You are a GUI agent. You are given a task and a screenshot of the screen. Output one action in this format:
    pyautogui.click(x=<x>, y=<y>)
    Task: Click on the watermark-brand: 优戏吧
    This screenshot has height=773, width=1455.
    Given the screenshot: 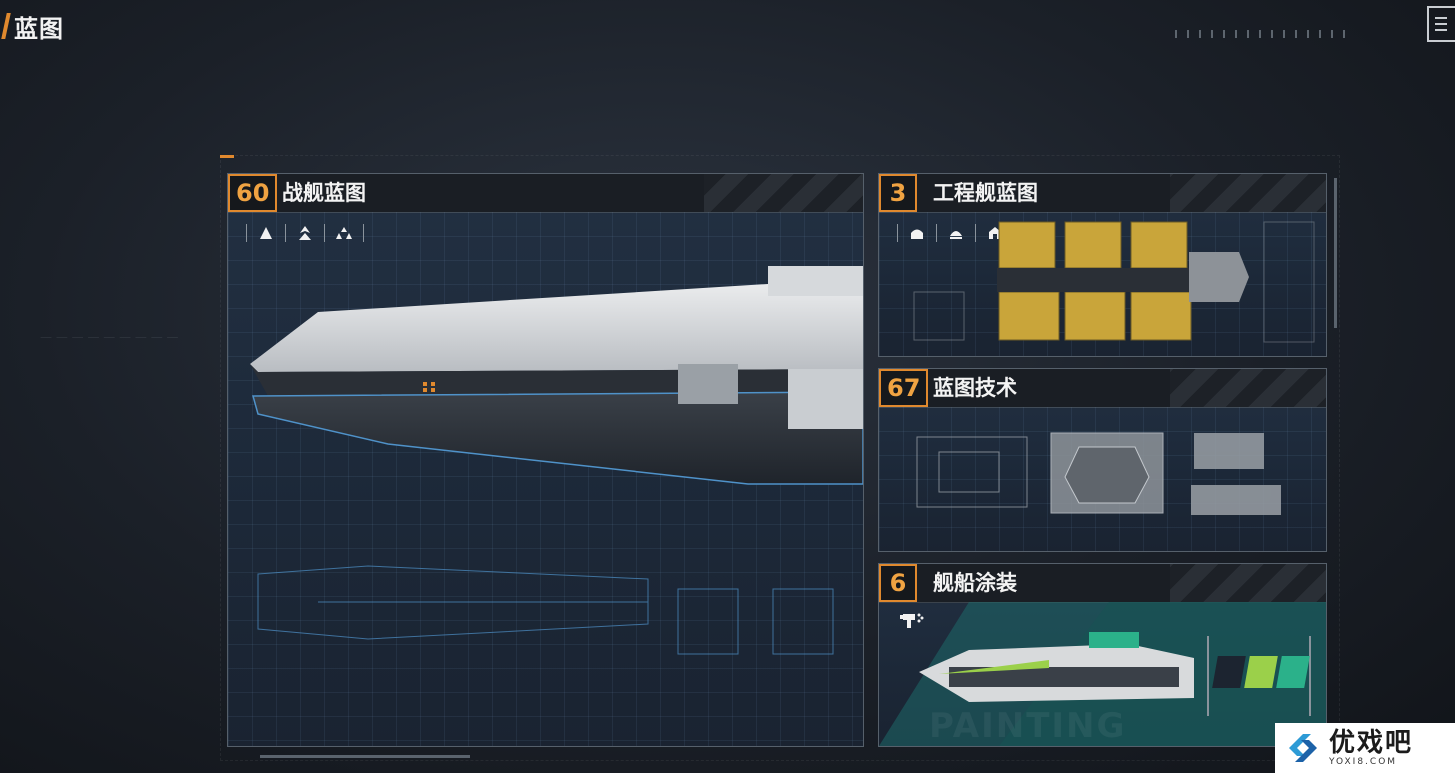 What is the action you would take?
    pyautogui.click(x=1371, y=743)
    